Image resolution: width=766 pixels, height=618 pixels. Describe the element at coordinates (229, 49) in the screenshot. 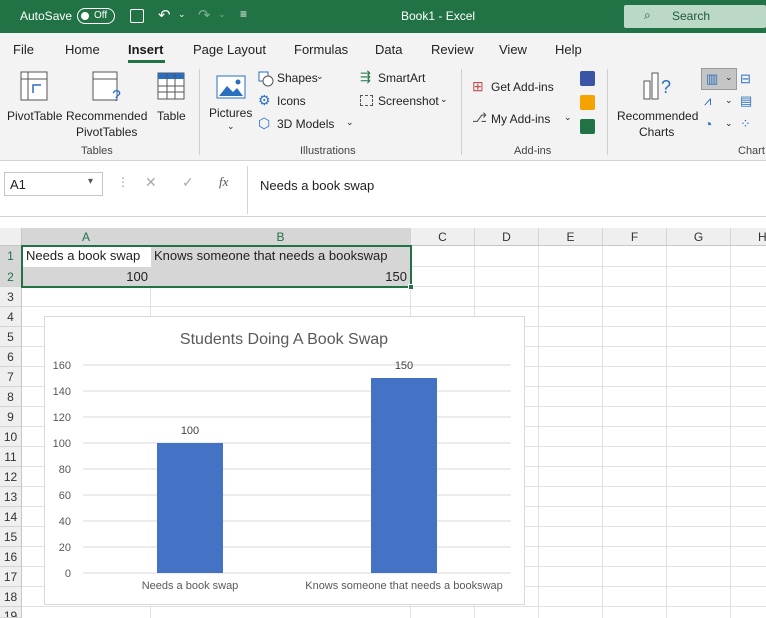

I see `tab-page-layout: Page Layout` at that location.